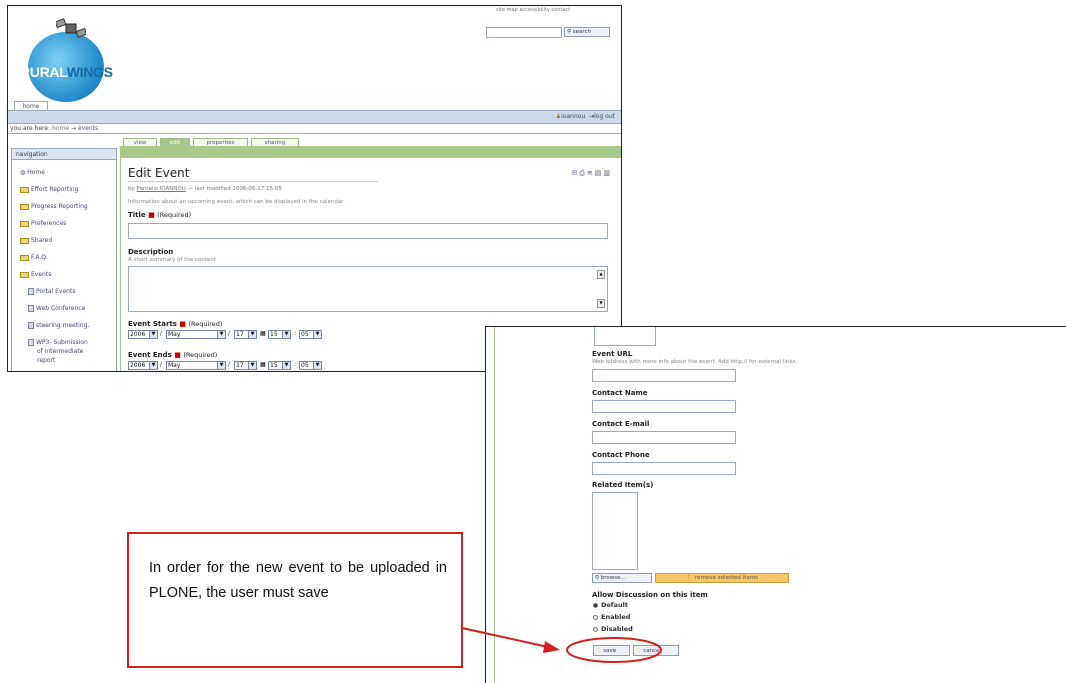 This screenshot has height=683, width=1066. Describe the element at coordinates (505, 637) in the screenshot. I see `callout-arrow-line` at that location.